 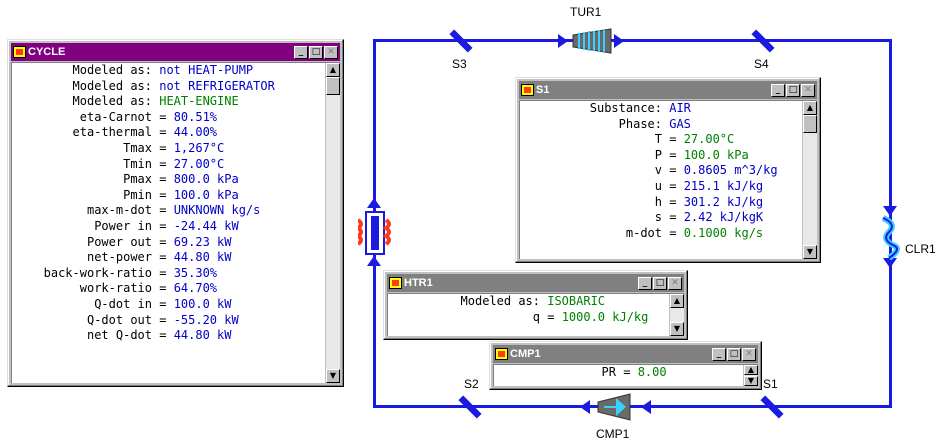 I want to click on property-value: 2.42 kJ/kgK, so click(x=723, y=218).